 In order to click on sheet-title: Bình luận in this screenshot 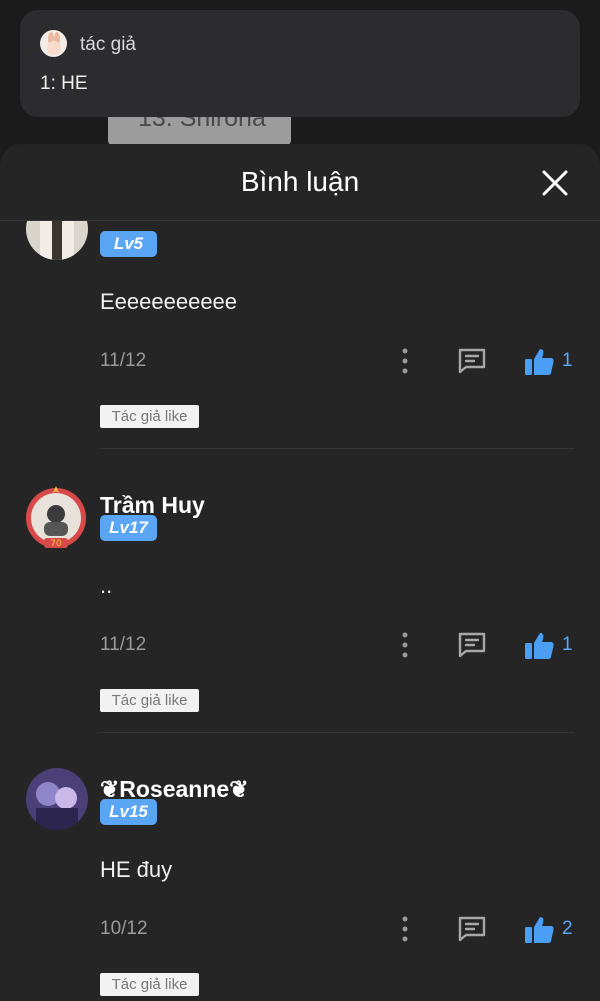, I will do `click(300, 181)`.